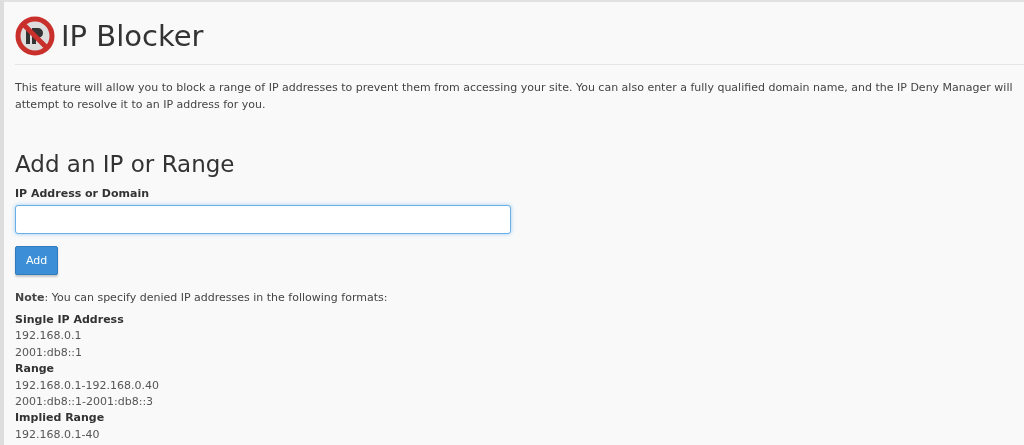  What do you see at coordinates (70, 320) in the screenshot?
I see `format-heading: Single IP Address` at bounding box center [70, 320].